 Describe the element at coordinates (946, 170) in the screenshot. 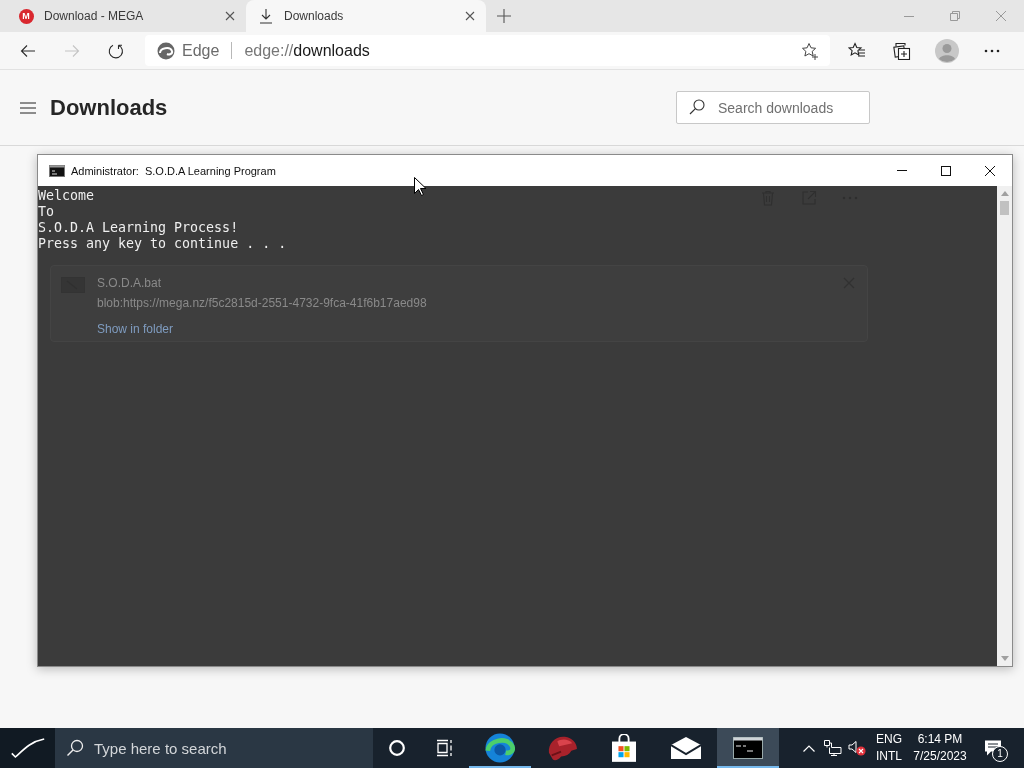

I see `maximize-icon` at that location.